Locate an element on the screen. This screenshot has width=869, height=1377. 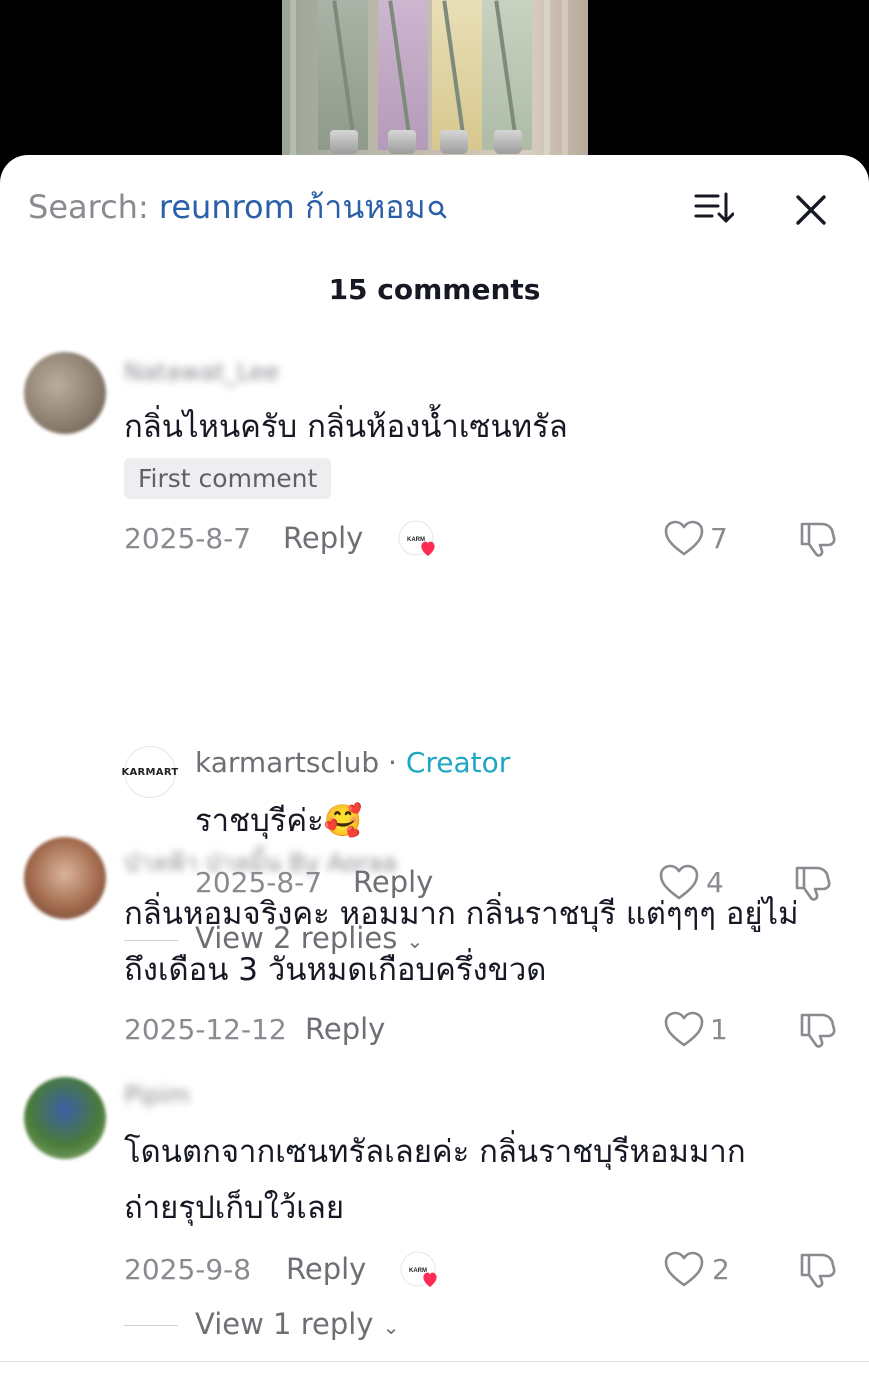
close-icon is located at coordinates (811, 210).